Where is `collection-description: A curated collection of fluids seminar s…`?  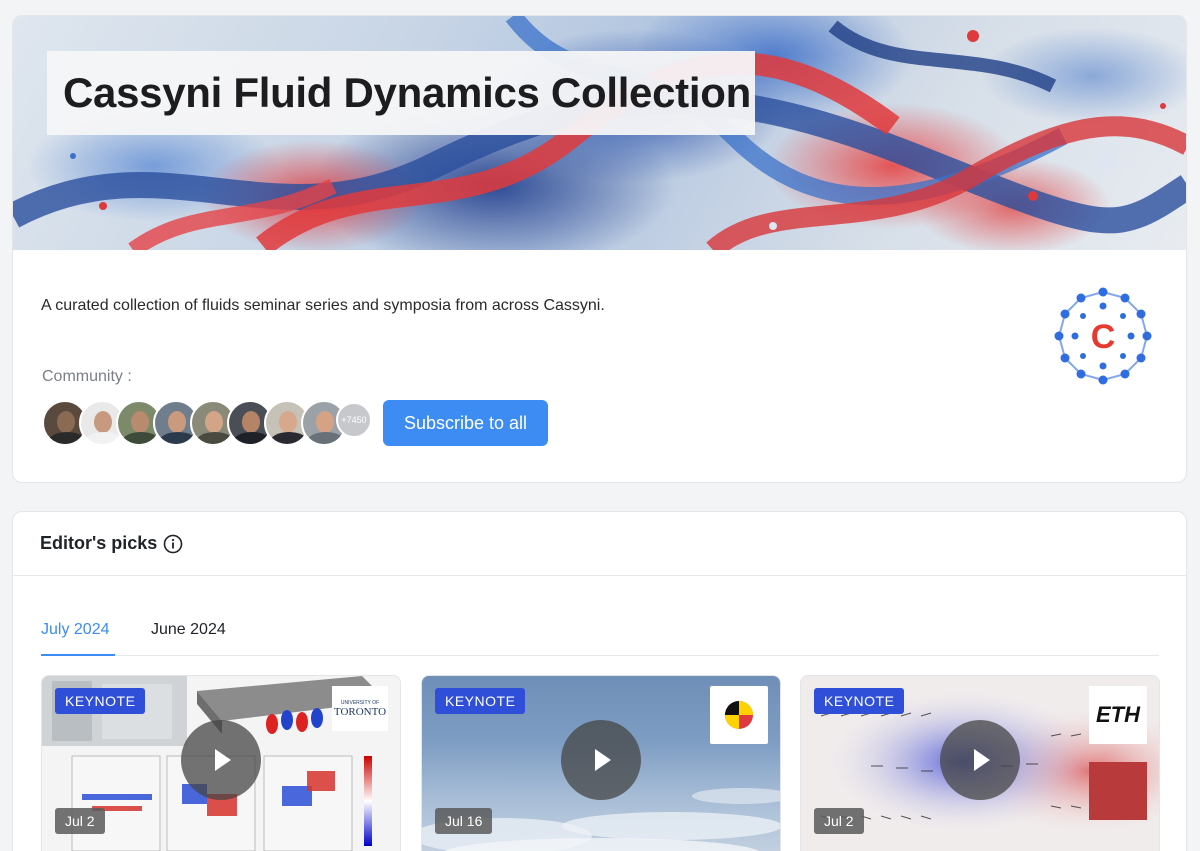
collection-description: A curated collection of fluids seminar s… is located at coordinates (323, 305).